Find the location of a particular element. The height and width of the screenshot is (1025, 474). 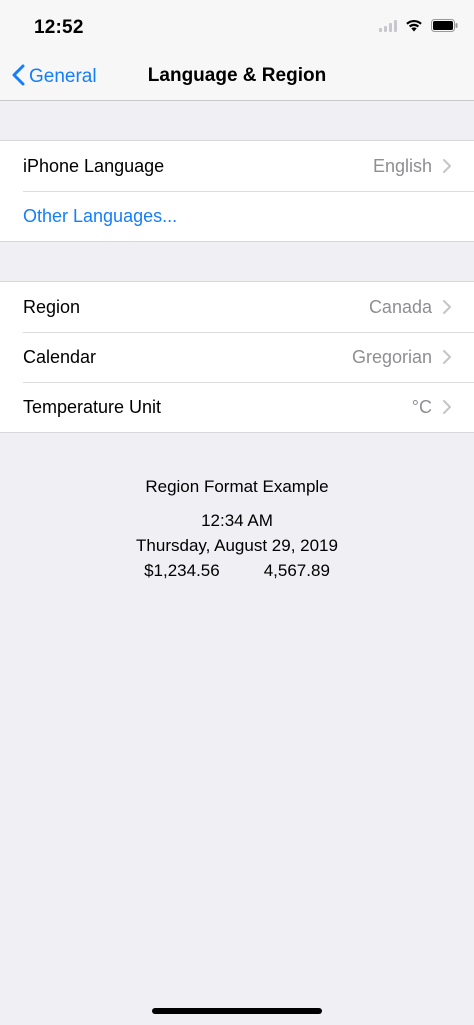

format-example-time: 12:34 AM is located at coordinates (237, 520).